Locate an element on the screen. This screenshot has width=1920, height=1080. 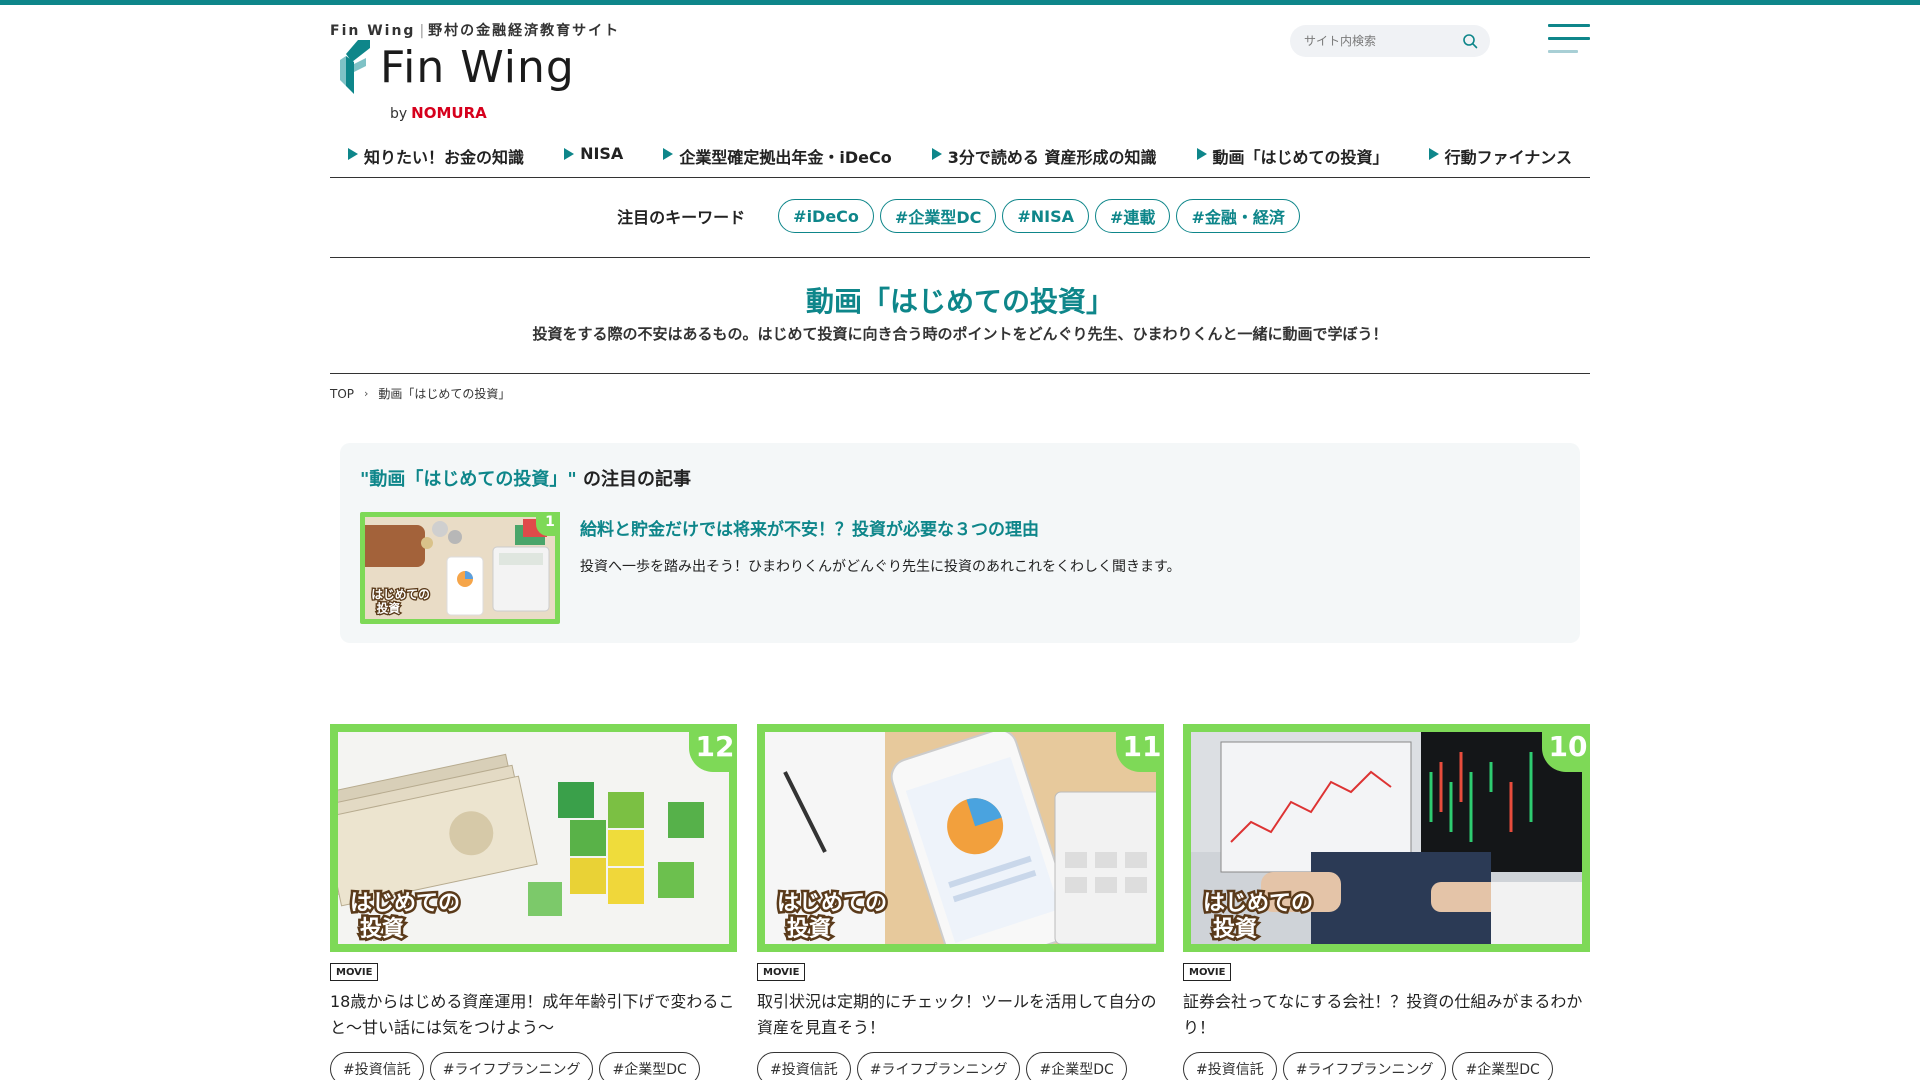
logo-byline: by NOMURA is located at coordinates (438, 113).